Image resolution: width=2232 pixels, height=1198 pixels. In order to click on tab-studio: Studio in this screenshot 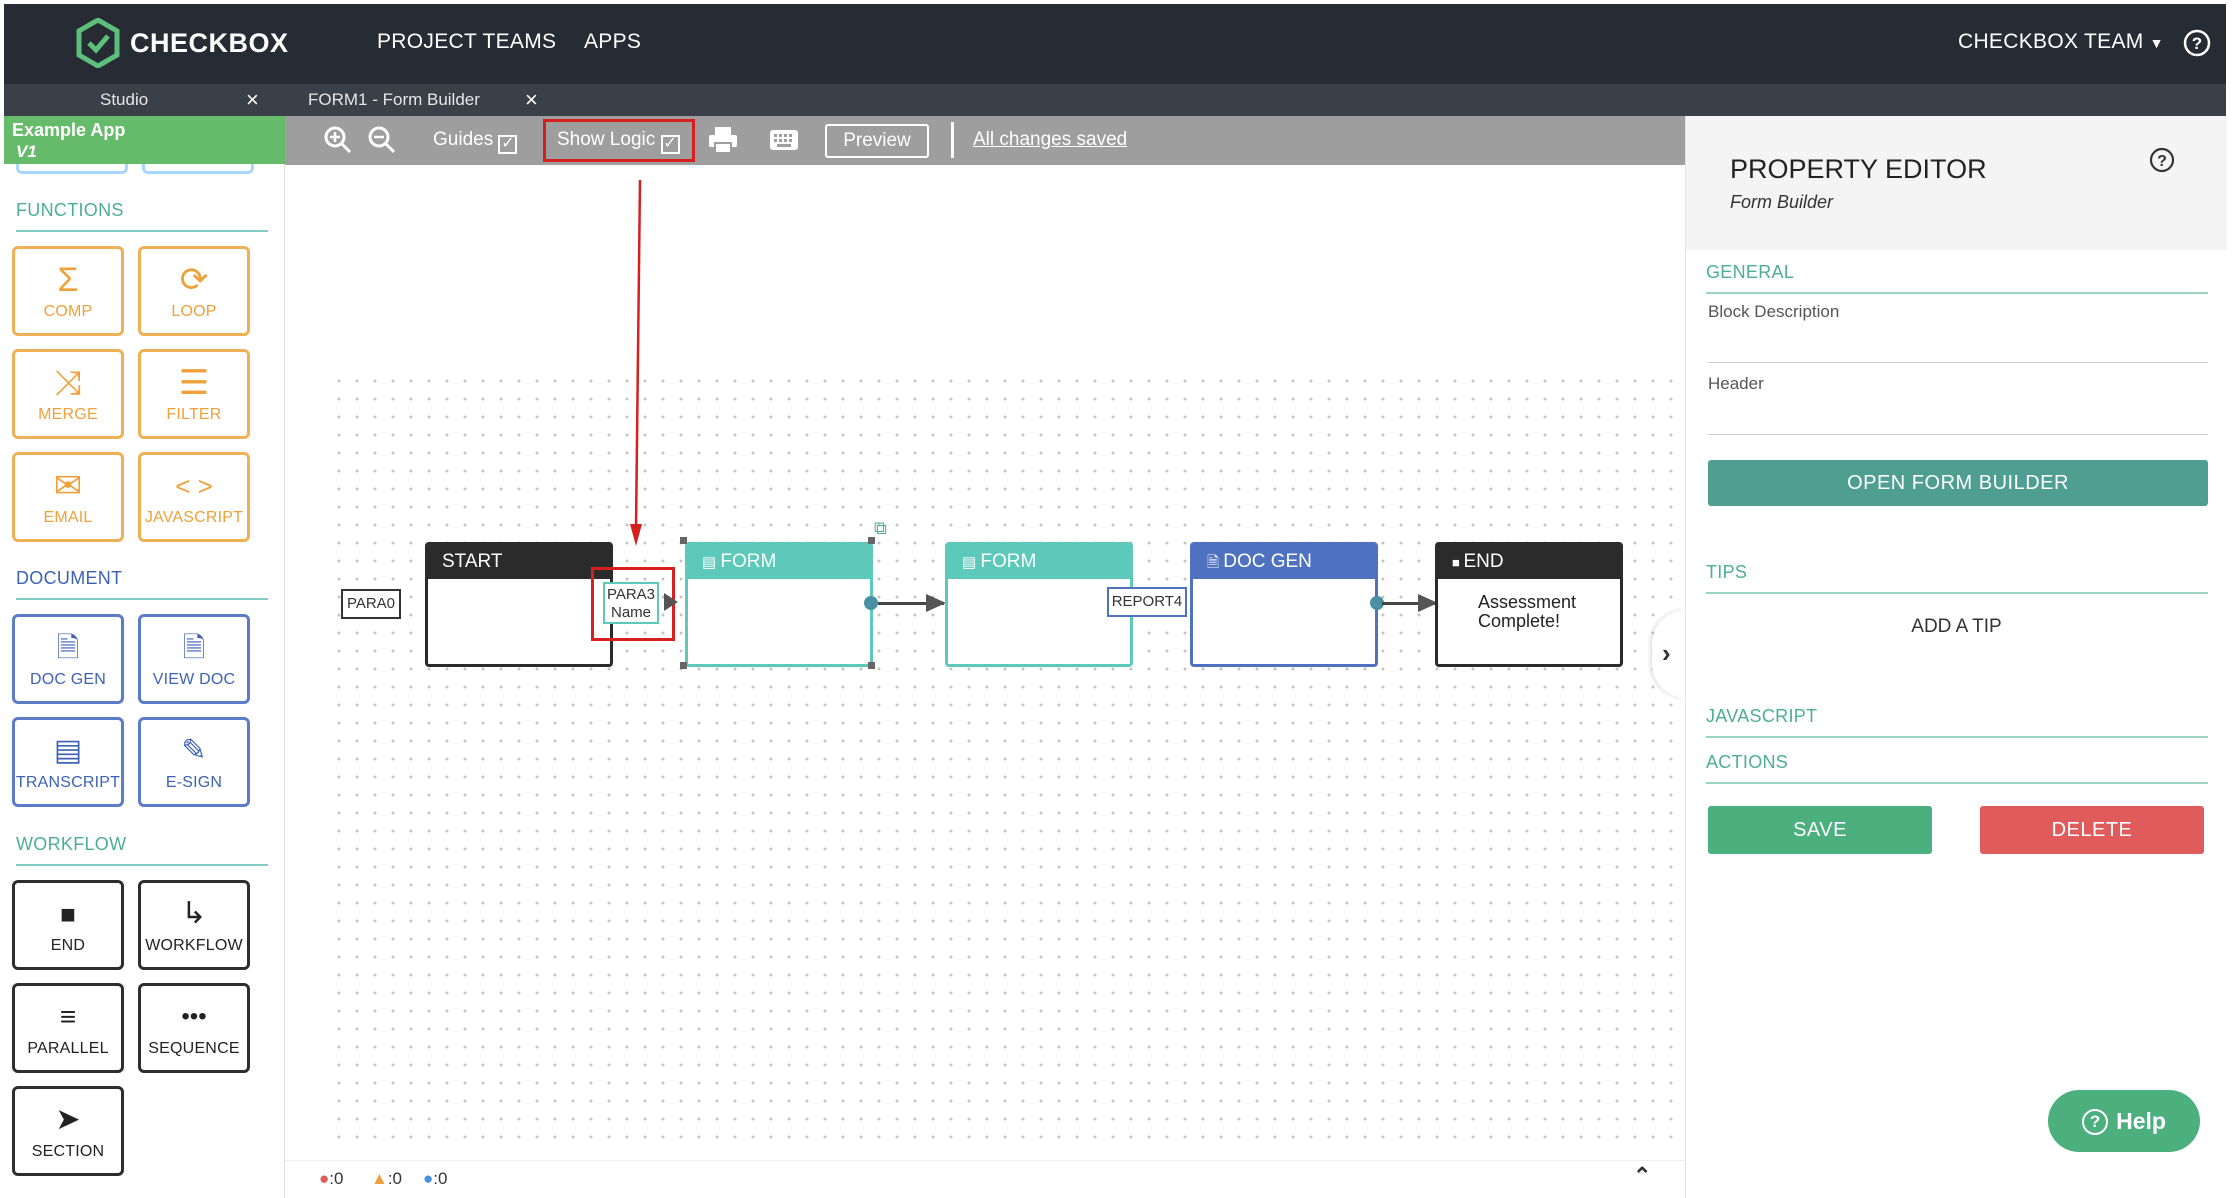, I will do `click(124, 100)`.